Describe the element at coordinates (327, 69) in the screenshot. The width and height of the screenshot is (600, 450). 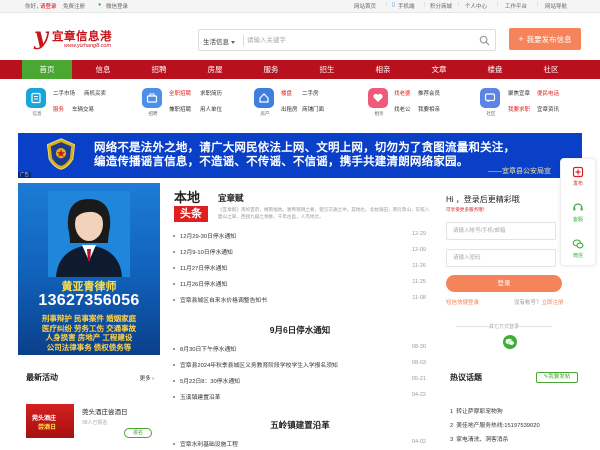
I see `nav-enrollment: 招生` at that location.